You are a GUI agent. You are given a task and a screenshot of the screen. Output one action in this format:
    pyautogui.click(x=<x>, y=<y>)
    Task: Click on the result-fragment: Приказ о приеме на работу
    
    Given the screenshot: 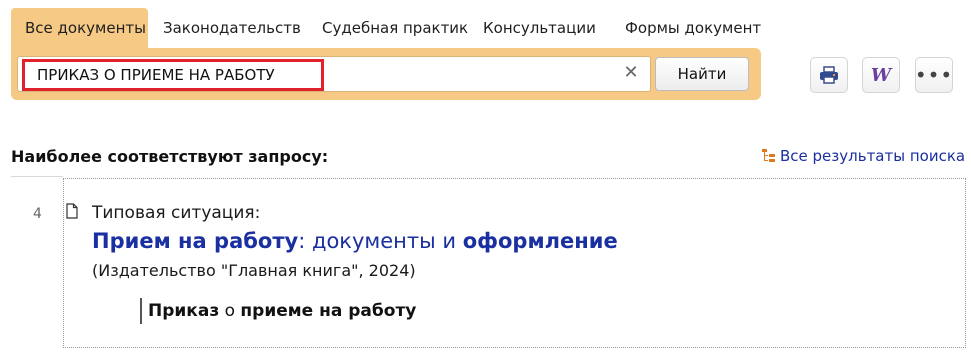 What is the action you would take?
    pyautogui.click(x=278, y=311)
    